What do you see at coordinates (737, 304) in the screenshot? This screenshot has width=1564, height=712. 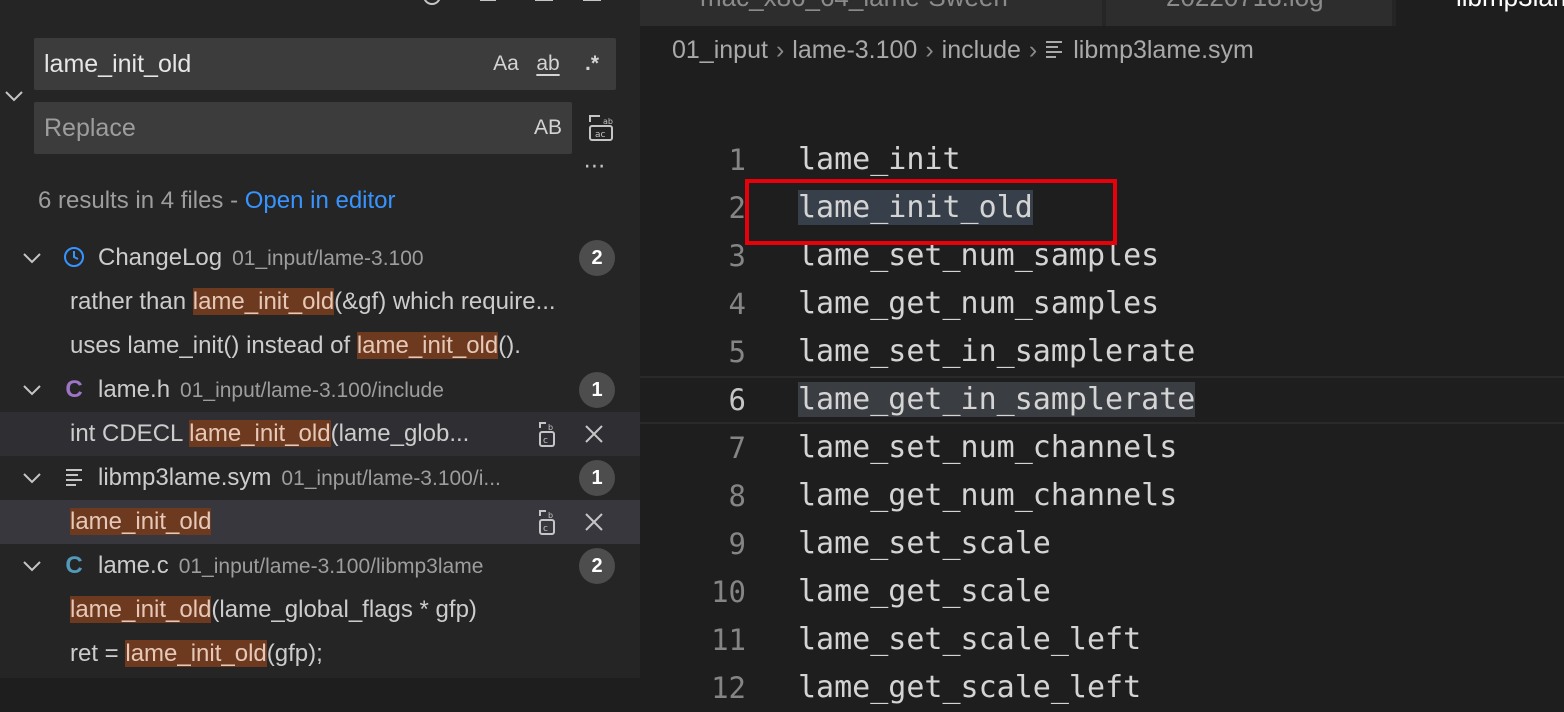 I see `line-number: 4` at bounding box center [737, 304].